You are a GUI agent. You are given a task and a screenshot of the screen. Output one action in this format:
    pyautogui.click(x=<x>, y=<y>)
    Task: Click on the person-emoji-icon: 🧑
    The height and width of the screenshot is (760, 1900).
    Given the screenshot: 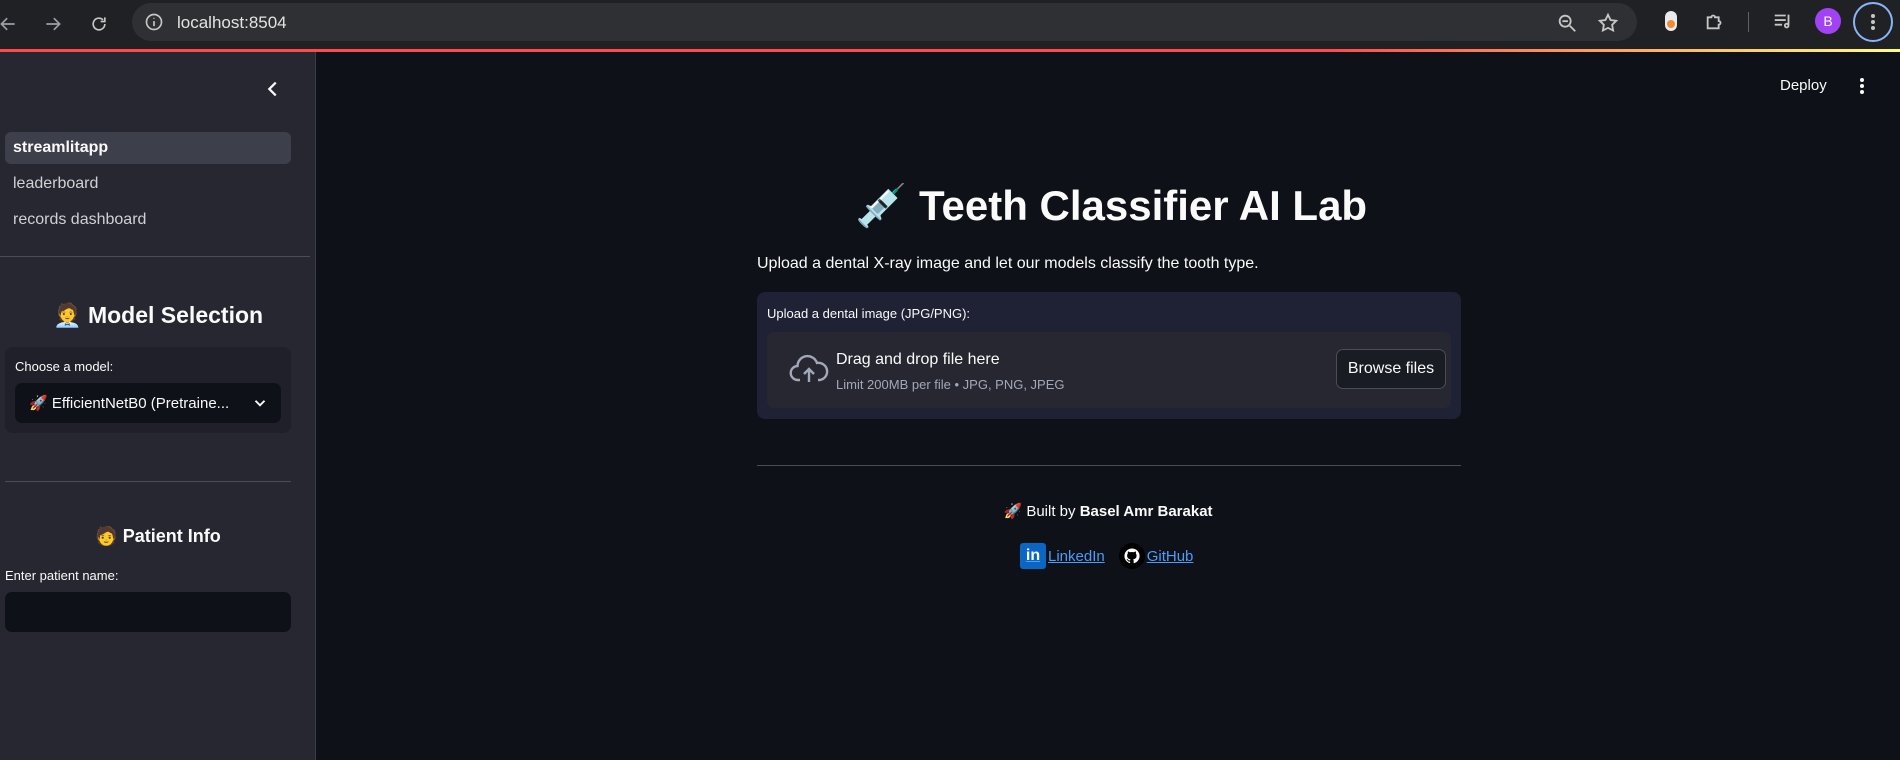 What is the action you would take?
    pyautogui.click(x=106, y=536)
    